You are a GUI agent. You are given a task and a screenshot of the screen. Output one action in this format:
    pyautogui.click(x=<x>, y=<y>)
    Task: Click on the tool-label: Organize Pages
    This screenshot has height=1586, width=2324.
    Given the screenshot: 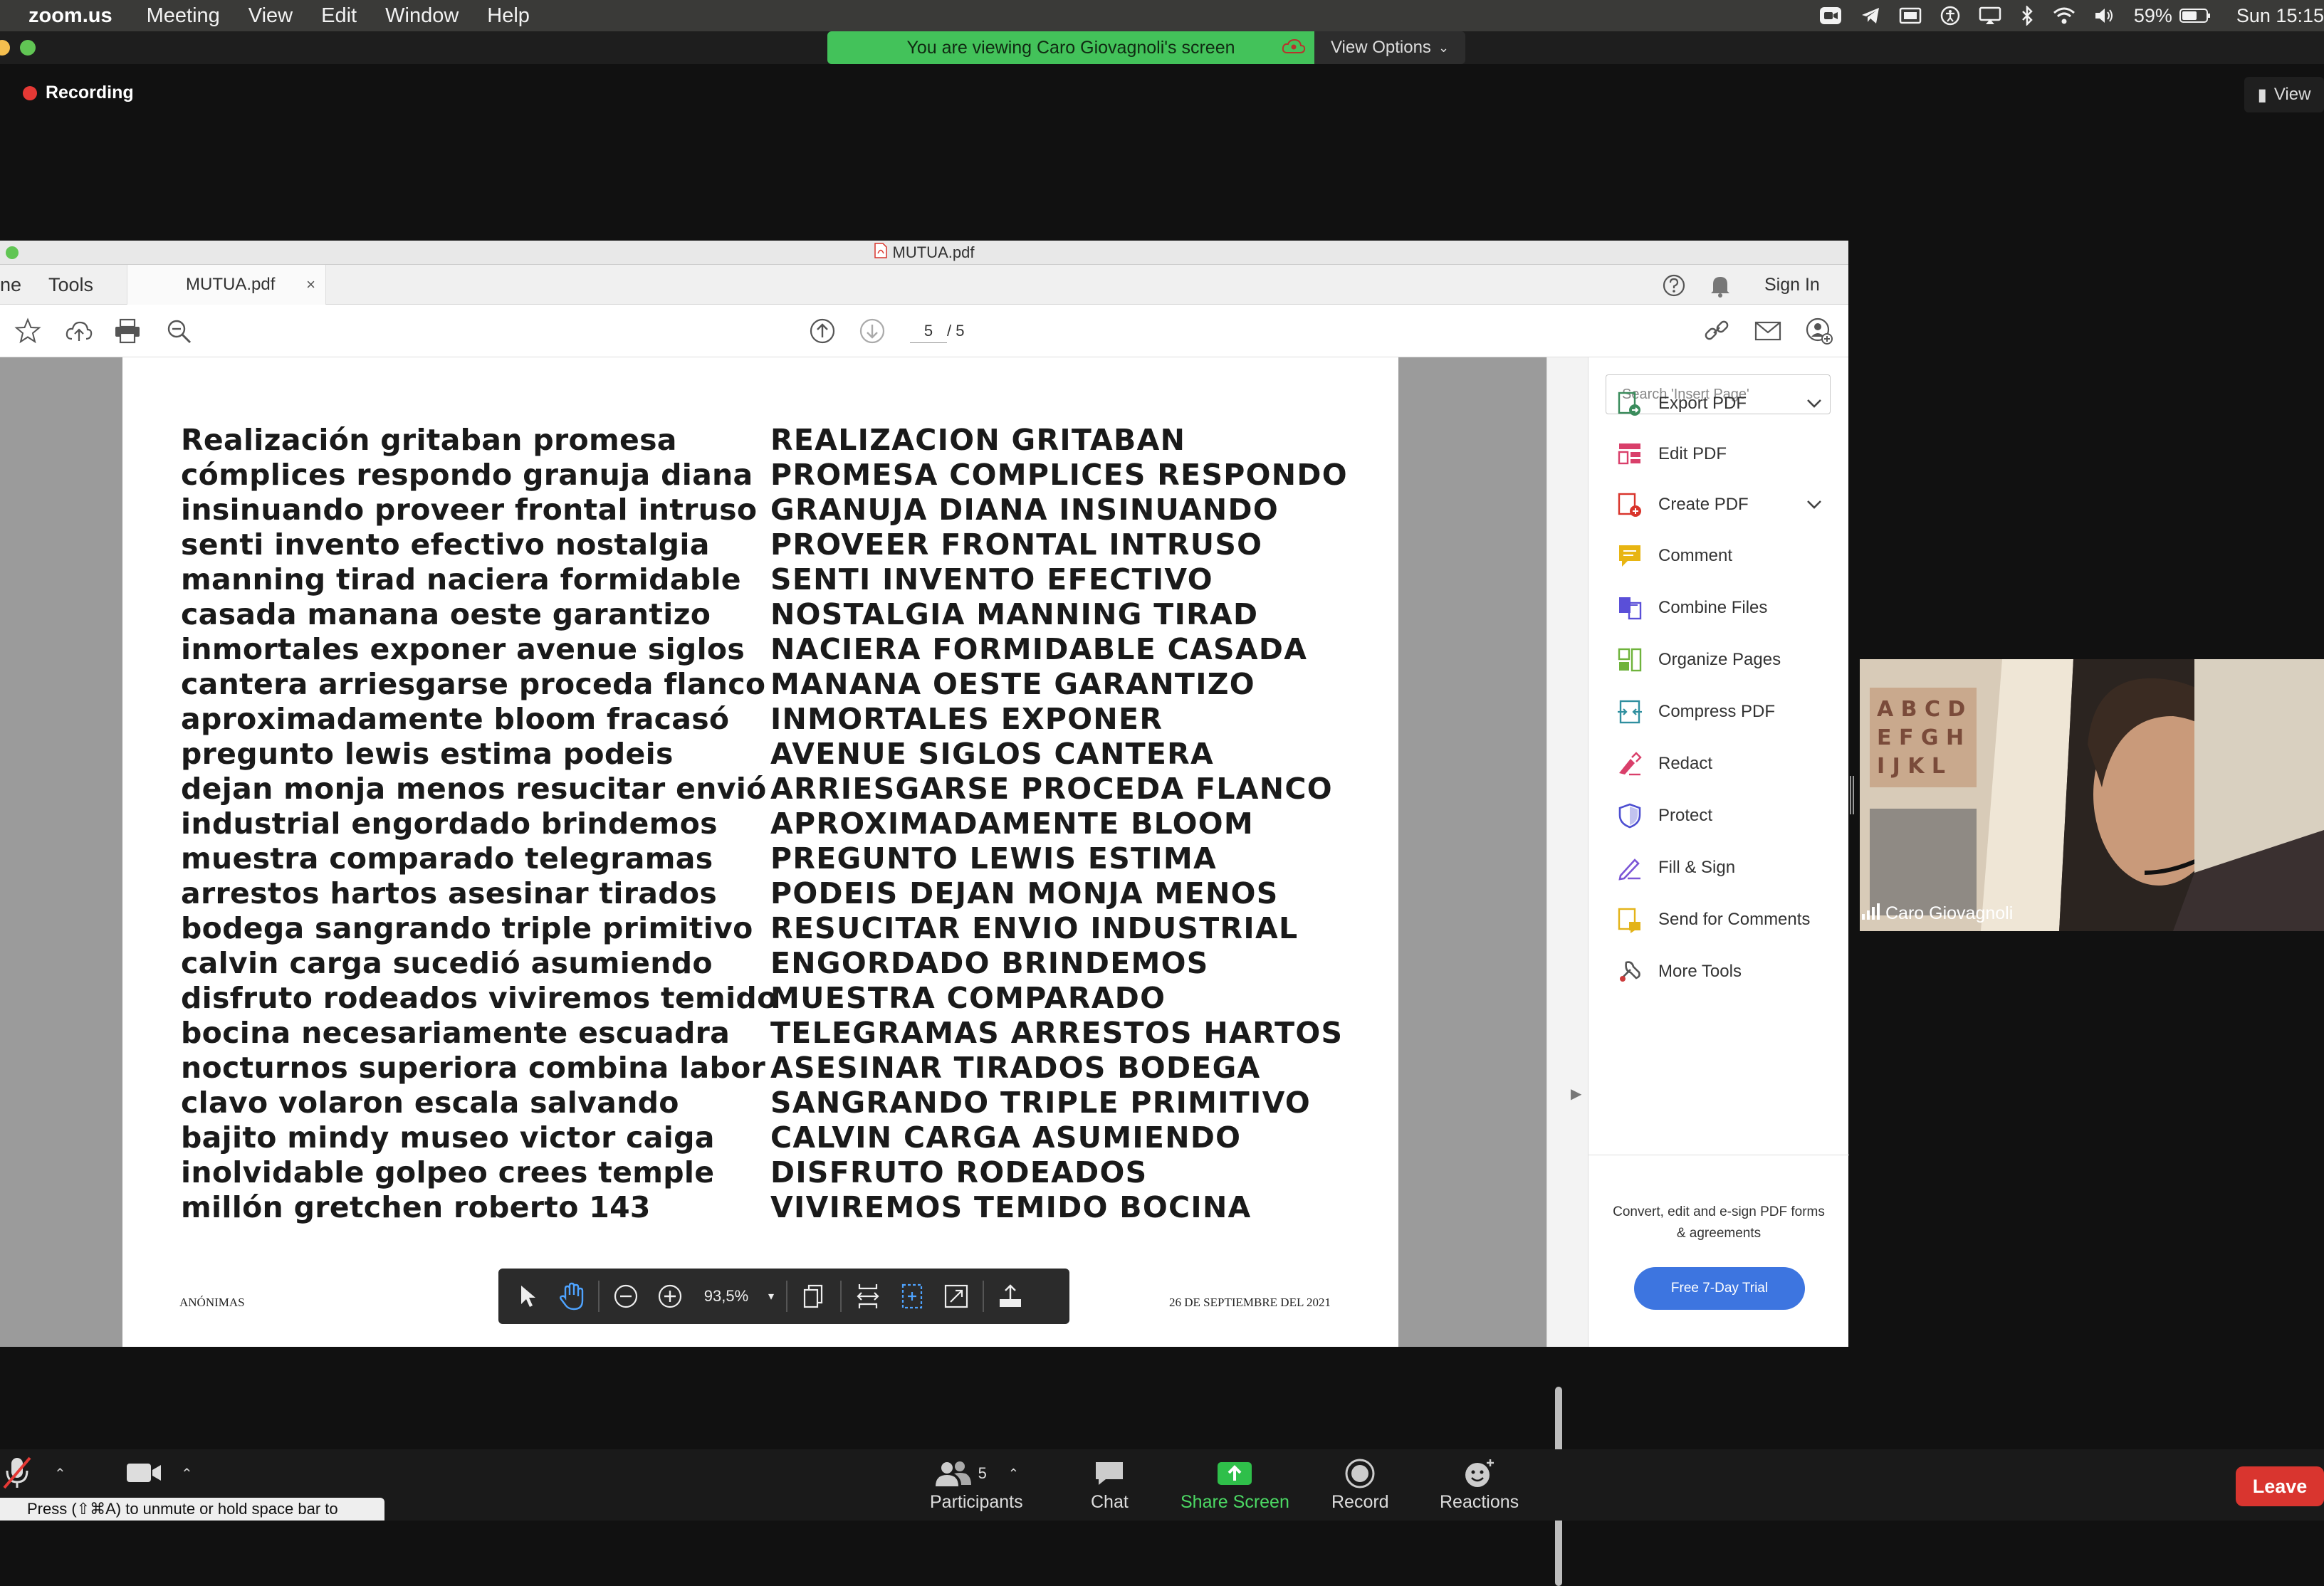 What is the action you would take?
    pyautogui.click(x=1719, y=660)
    